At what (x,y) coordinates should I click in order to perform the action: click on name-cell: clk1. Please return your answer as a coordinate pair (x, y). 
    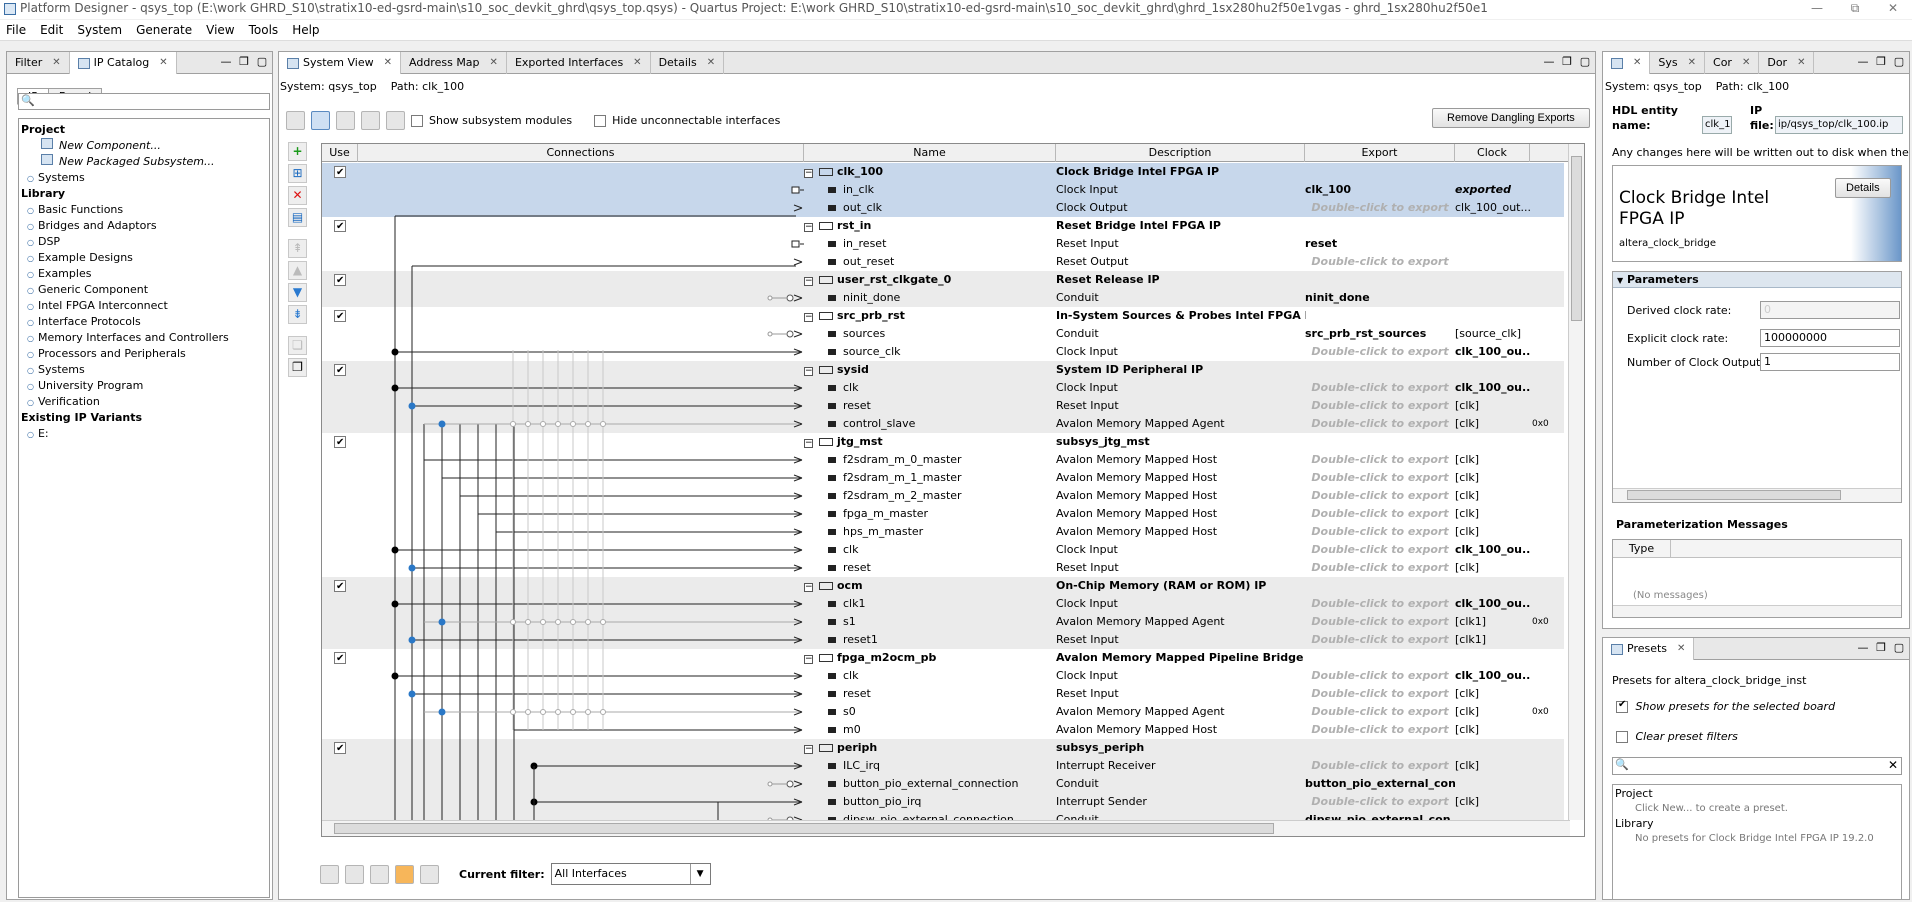
    Looking at the image, I should click on (934, 604).